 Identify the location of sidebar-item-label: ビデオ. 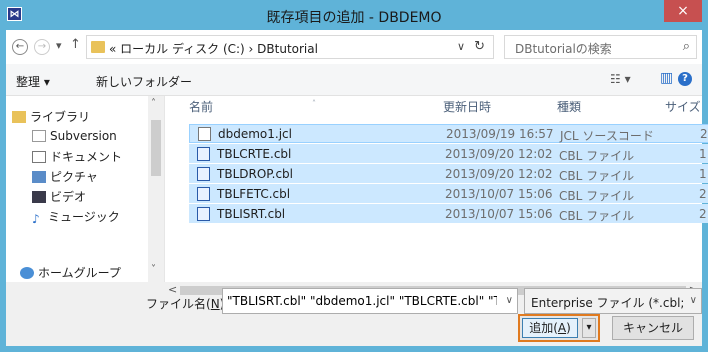
(68, 197).